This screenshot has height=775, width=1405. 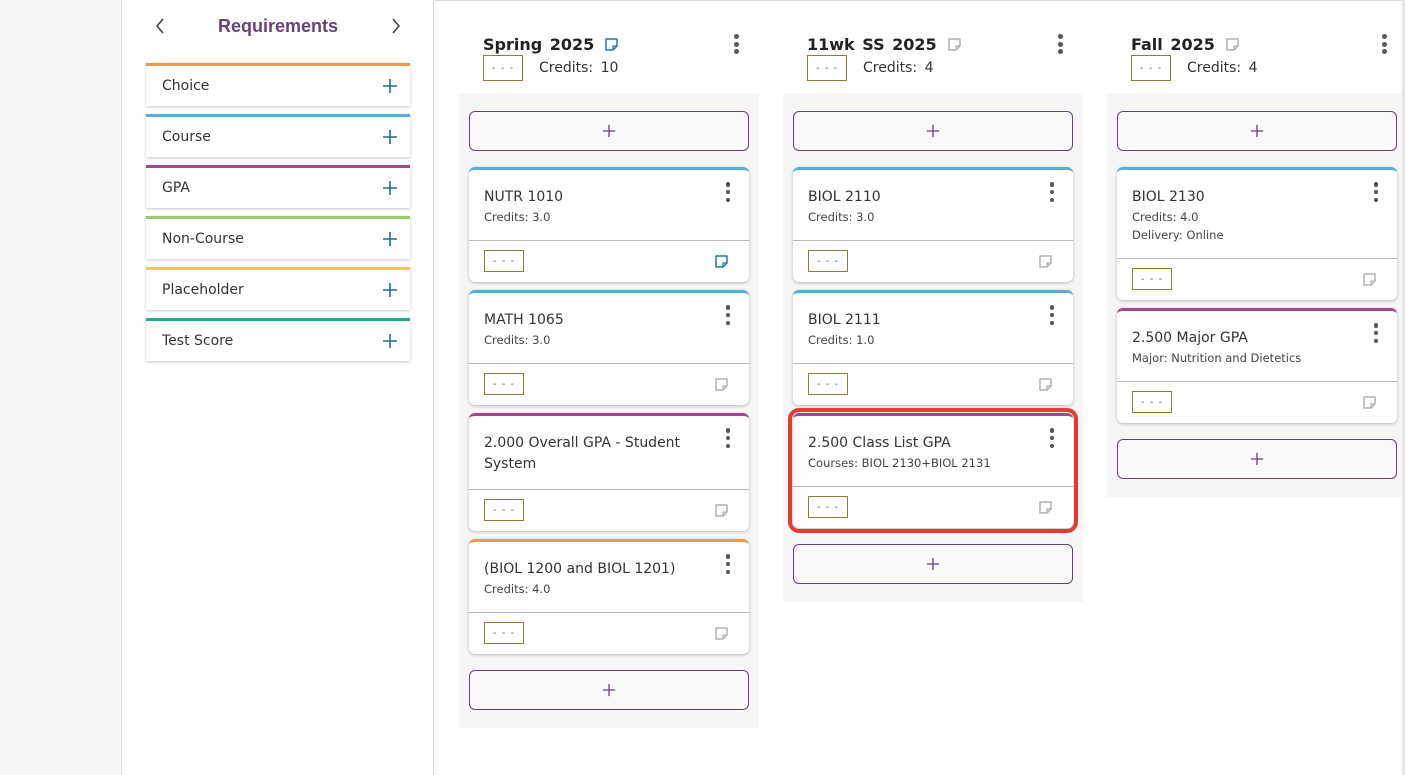 What do you see at coordinates (278, 288) in the screenshot?
I see `requirement-type-placeholder: Placeholder` at bounding box center [278, 288].